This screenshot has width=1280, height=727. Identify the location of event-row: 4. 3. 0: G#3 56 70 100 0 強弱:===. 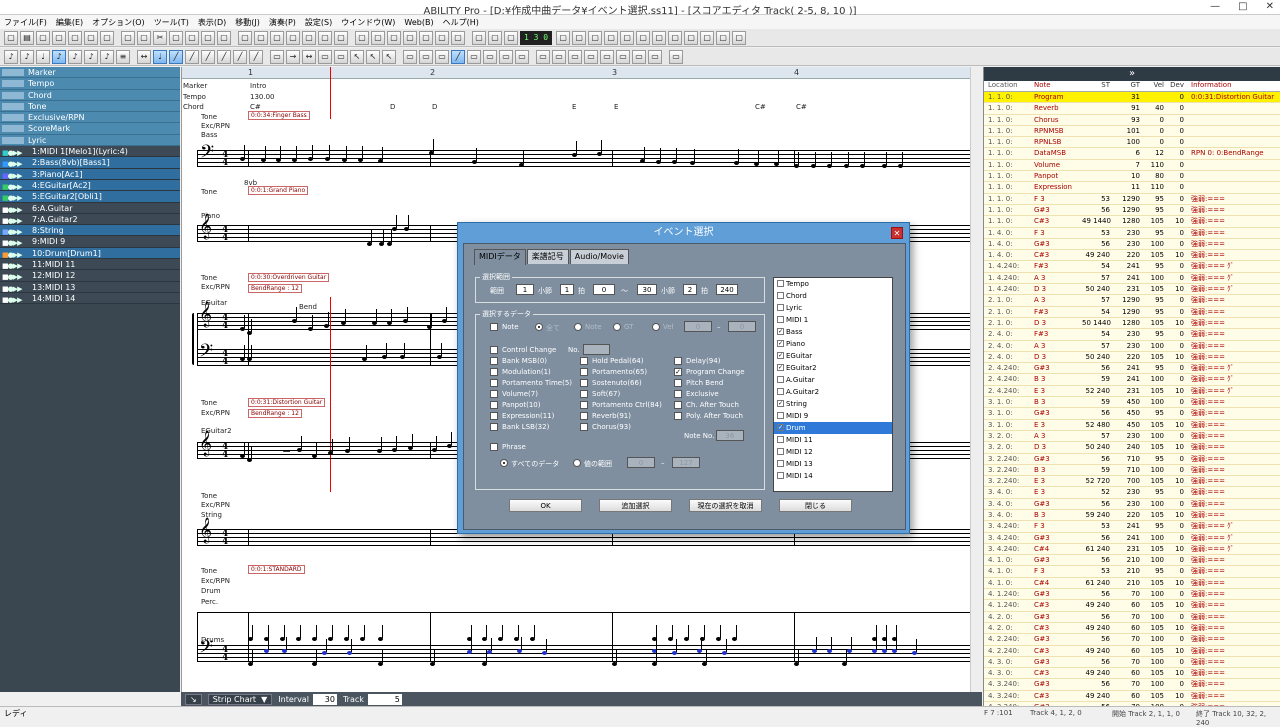
(1132, 663).